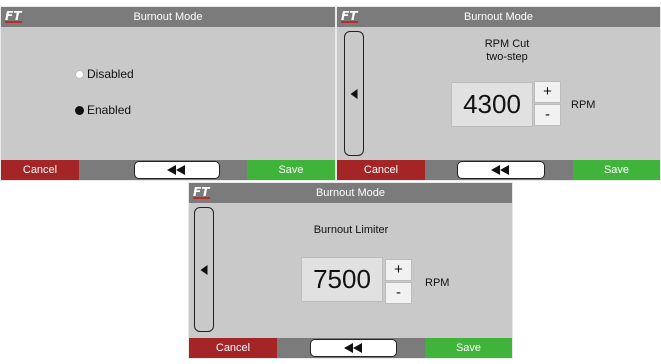 This screenshot has height=364, width=661. Describe the element at coordinates (109, 110) in the screenshot. I see `option-label: Enabled` at that location.